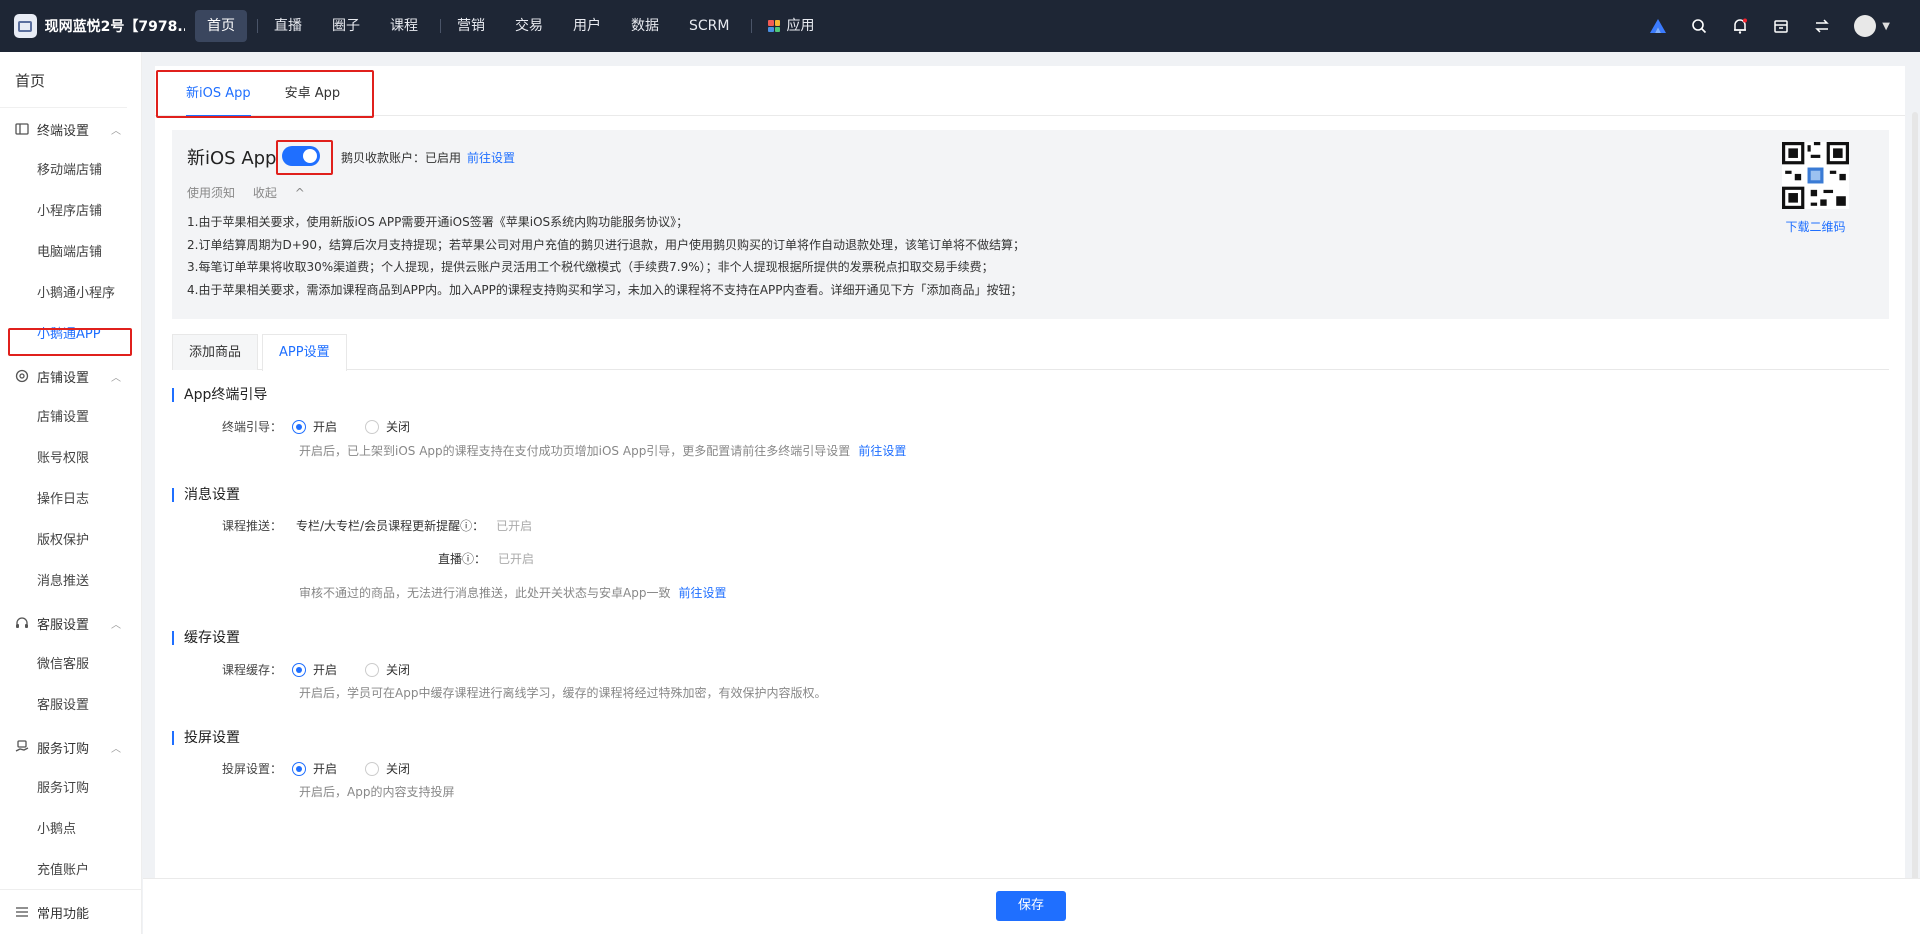 The width and height of the screenshot is (1920, 934). I want to click on terminal-guide-row: 终端引导： 开启 关闭, so click(330, 426).